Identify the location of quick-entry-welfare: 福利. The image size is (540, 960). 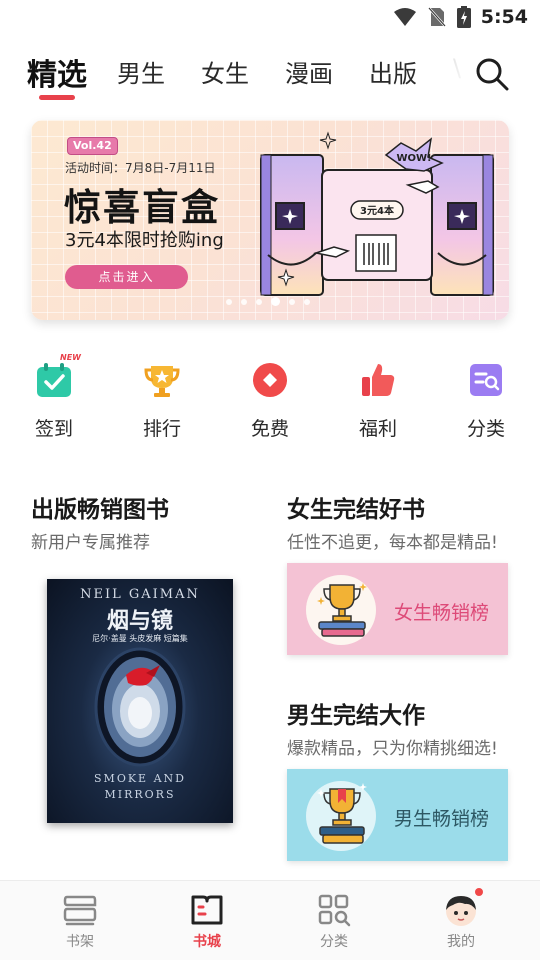
(378, 400).